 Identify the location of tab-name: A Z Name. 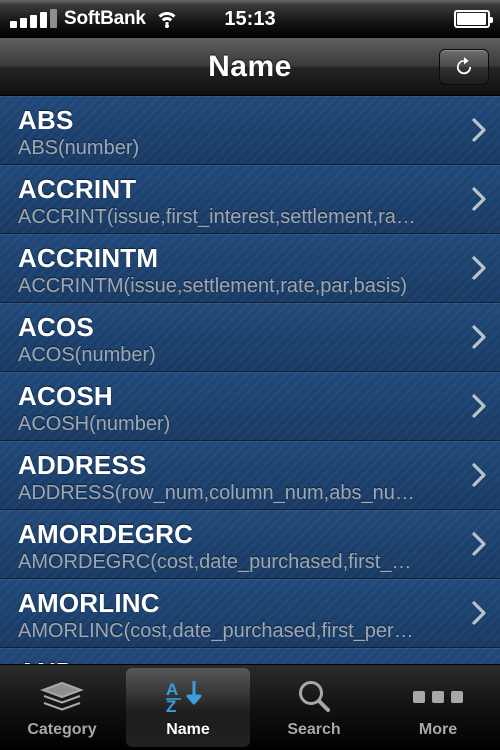
(188, 707).